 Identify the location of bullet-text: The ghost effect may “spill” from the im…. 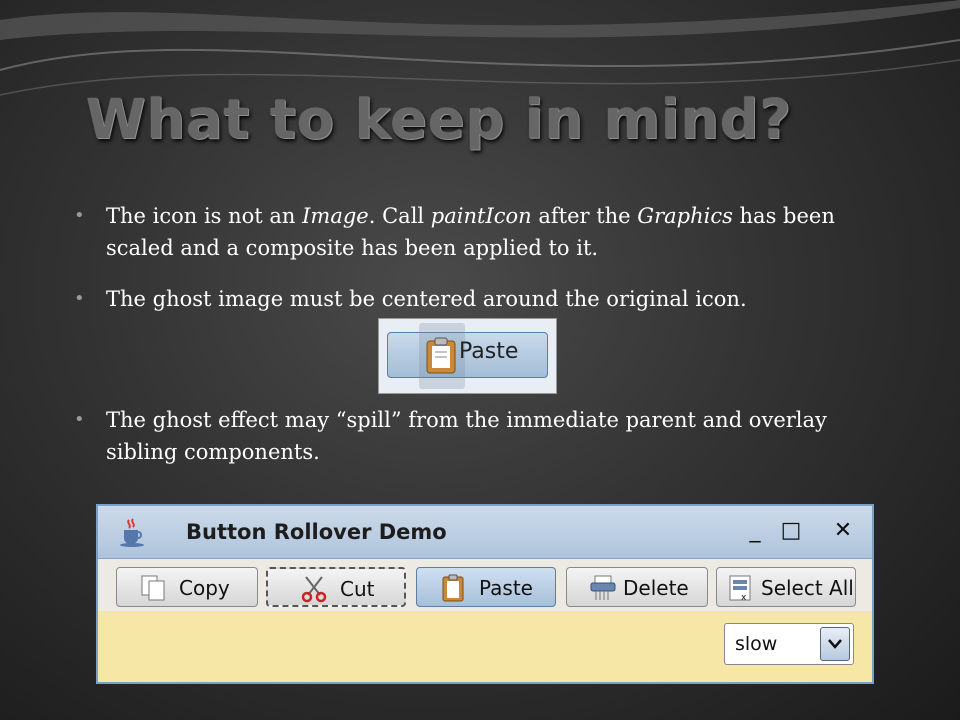
(466, 436).